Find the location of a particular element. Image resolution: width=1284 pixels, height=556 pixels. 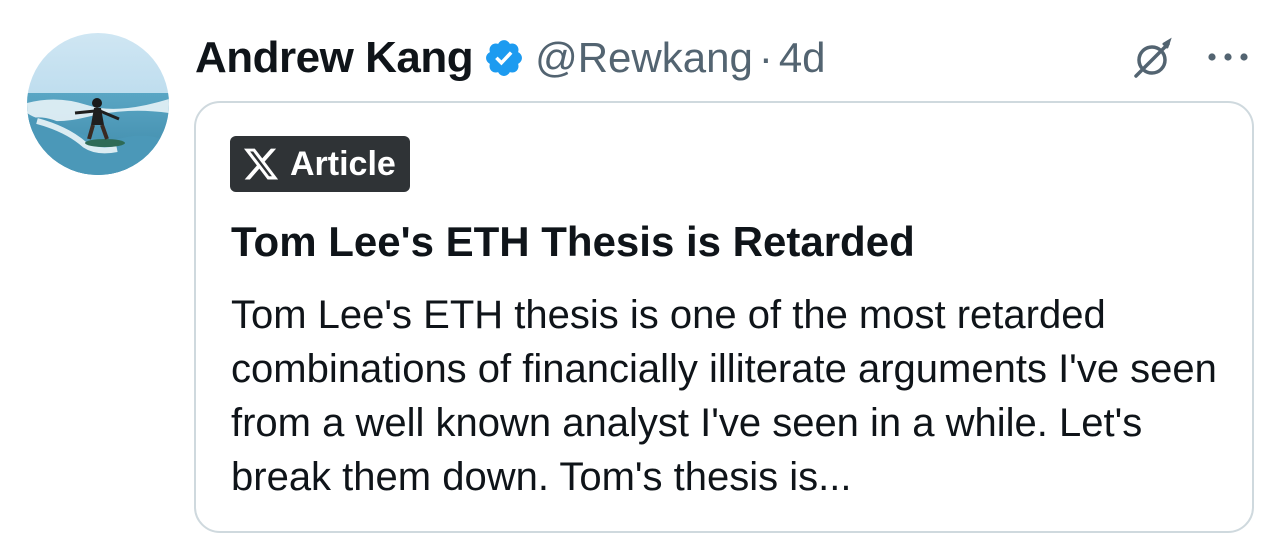

grok-icon is located at coordinates (1153, 57).